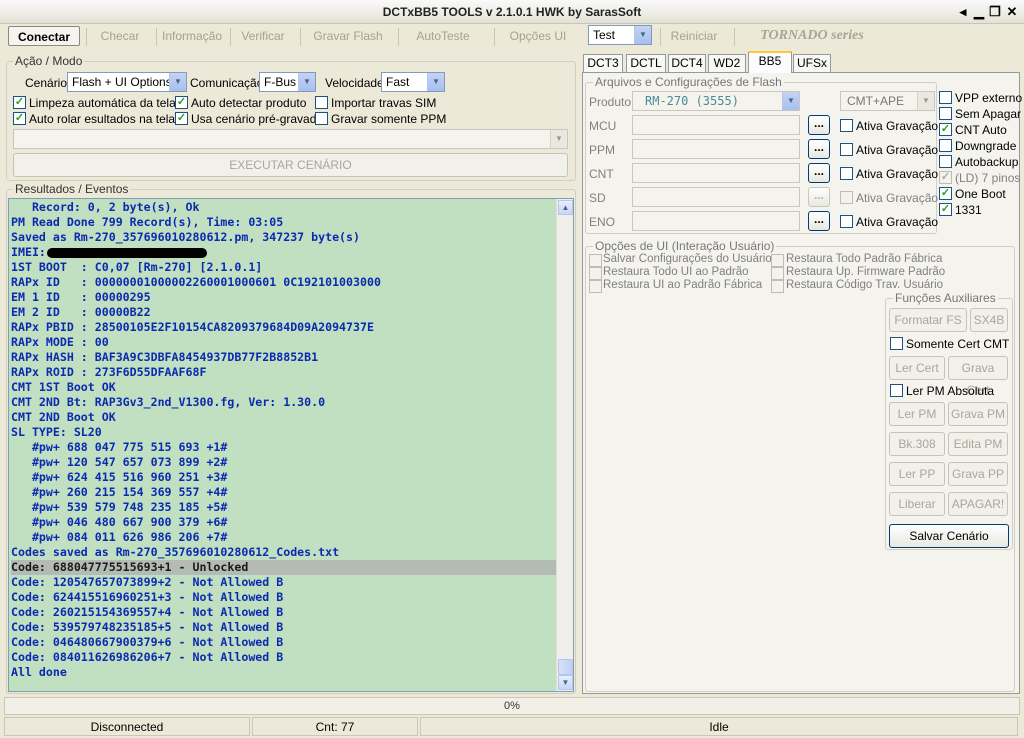  Describe the element at coordinates (287, 82) in the screenshot. I see `comm-select: F-Bus ▼` at that location.